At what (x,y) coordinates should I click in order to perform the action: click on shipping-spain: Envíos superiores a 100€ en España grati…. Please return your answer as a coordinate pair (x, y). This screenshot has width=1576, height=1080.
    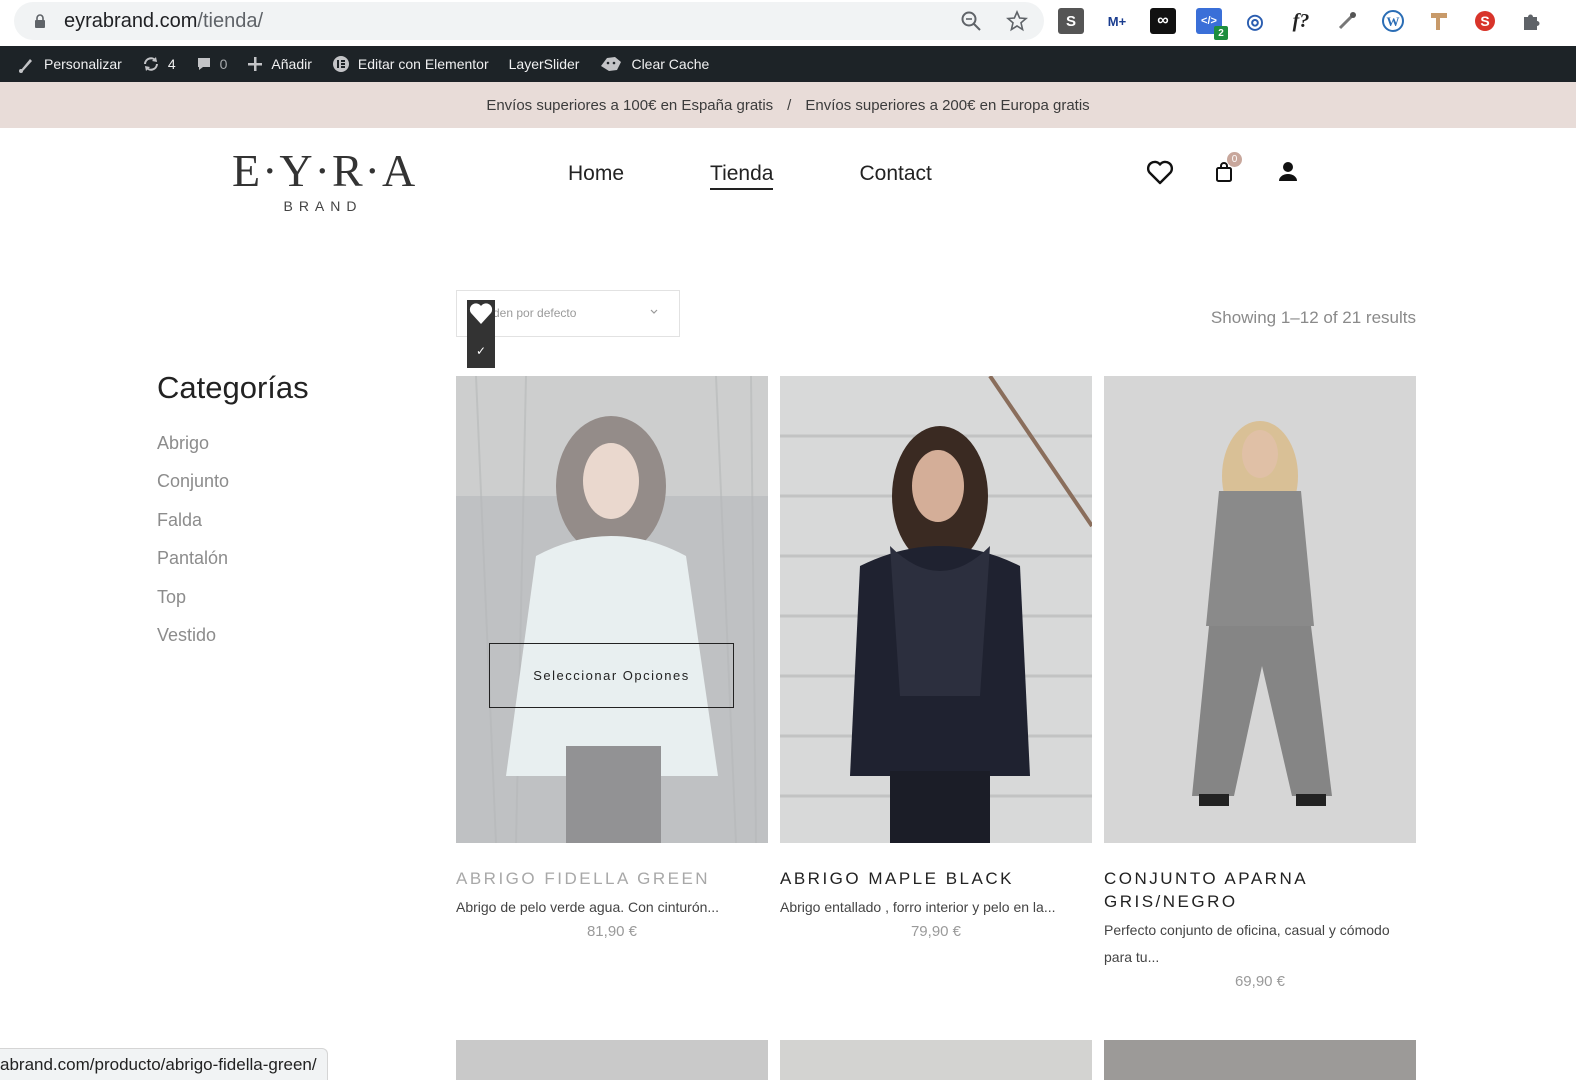
    Looking at the image, I should click on (630, 105).